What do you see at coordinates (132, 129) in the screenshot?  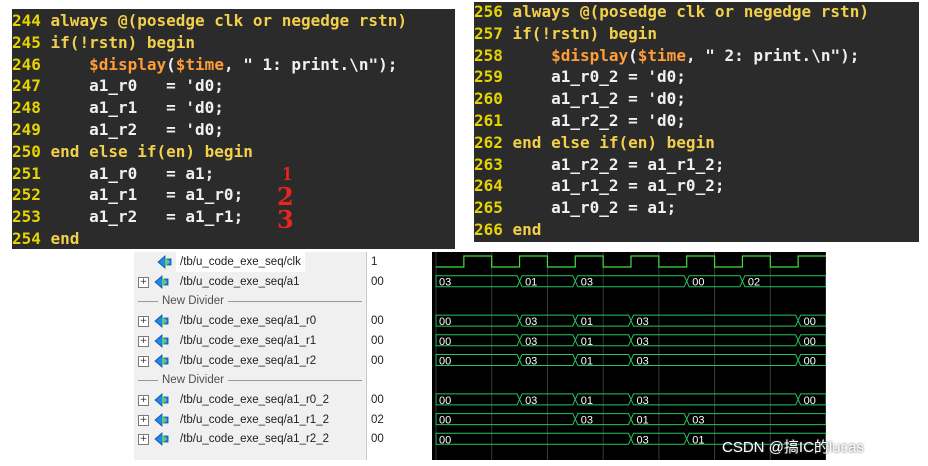 I see `code-text: a1_r2 = 'd0;` at bounding box center [132, 129].